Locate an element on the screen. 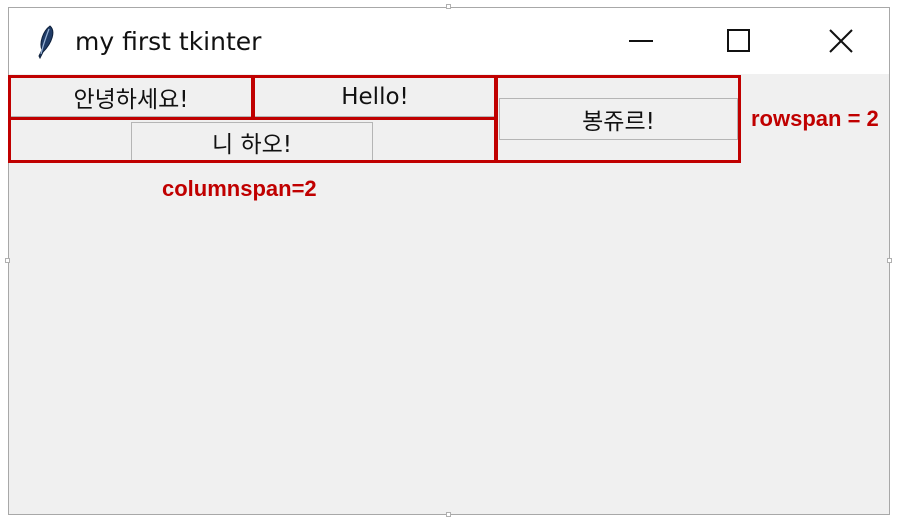 Image resolution: width=905 pixels, height=524 pixels. minimize-icon is located at coordinates (641, 41).